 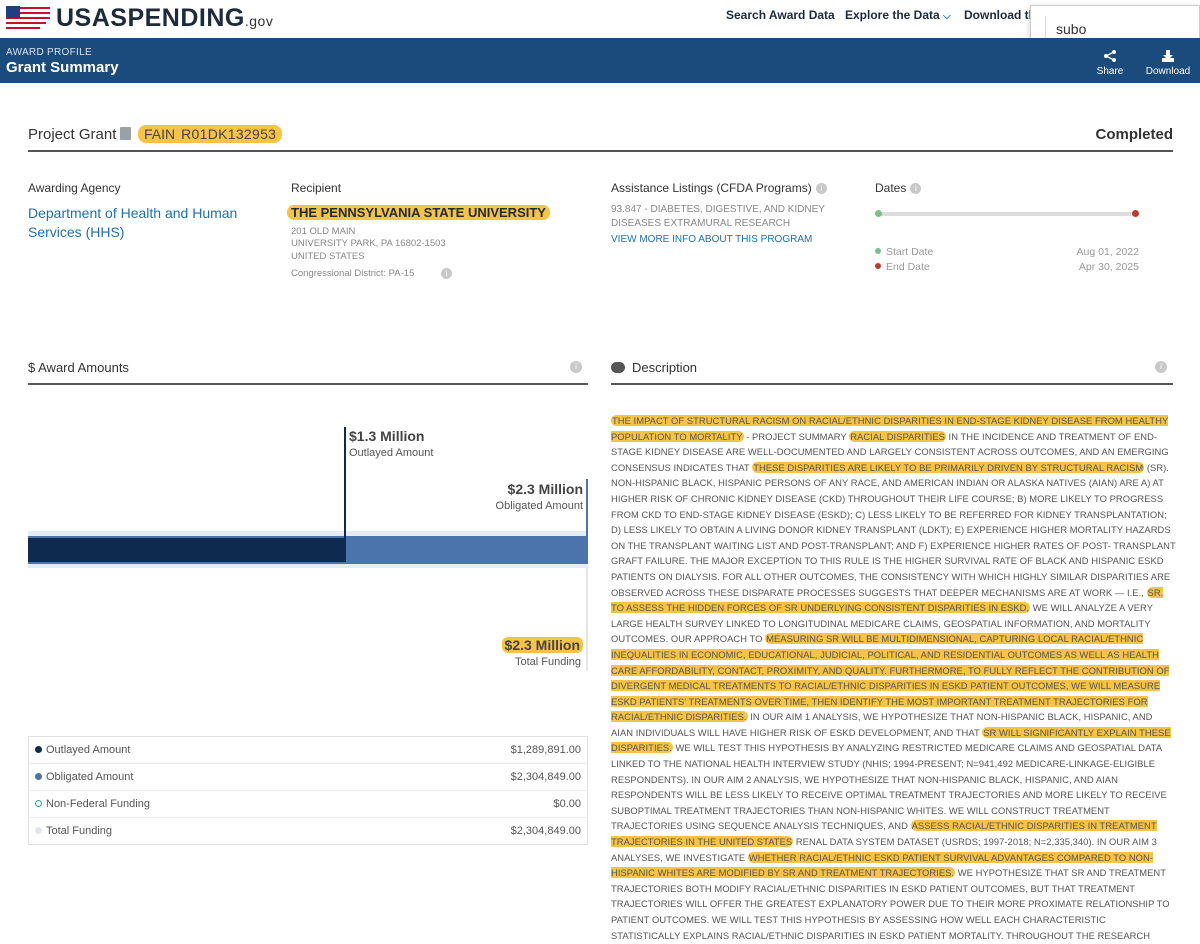 What do you see at coordinates (796, 436) in the screenshot?
I see `description-segment: - PROJECT SUMMARY` at bounding box center [796, 436].